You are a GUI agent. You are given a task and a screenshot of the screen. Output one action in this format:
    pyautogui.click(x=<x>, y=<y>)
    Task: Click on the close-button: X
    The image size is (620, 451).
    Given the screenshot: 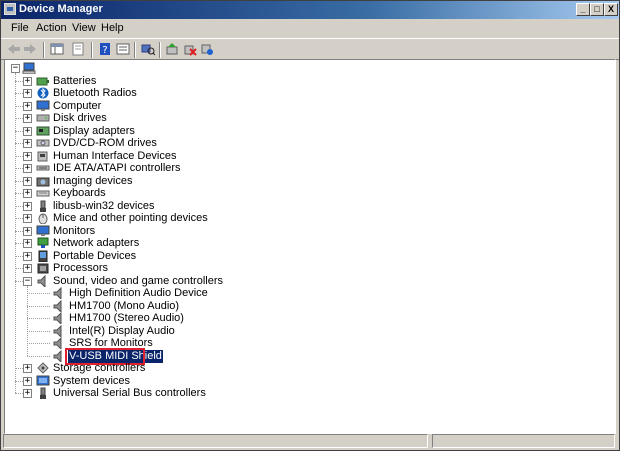 What is the action you would take?
    pyautogui.click(x=611, y=9)
    